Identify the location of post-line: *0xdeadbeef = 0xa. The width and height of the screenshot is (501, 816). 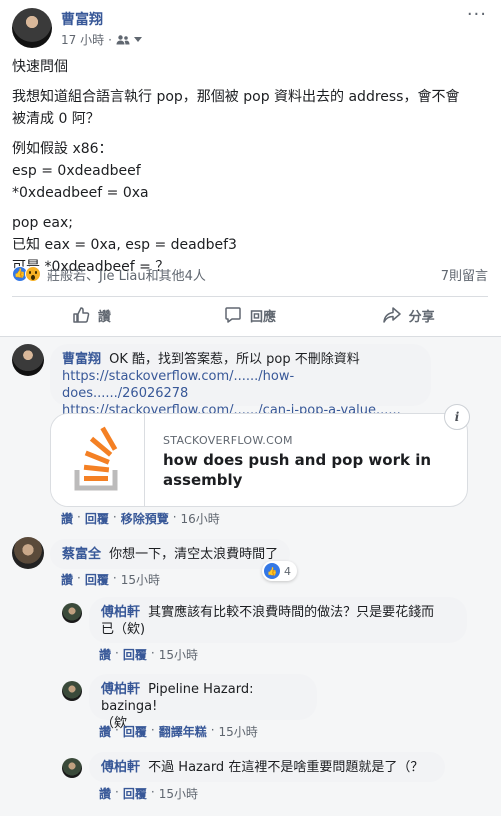
(80, 193).